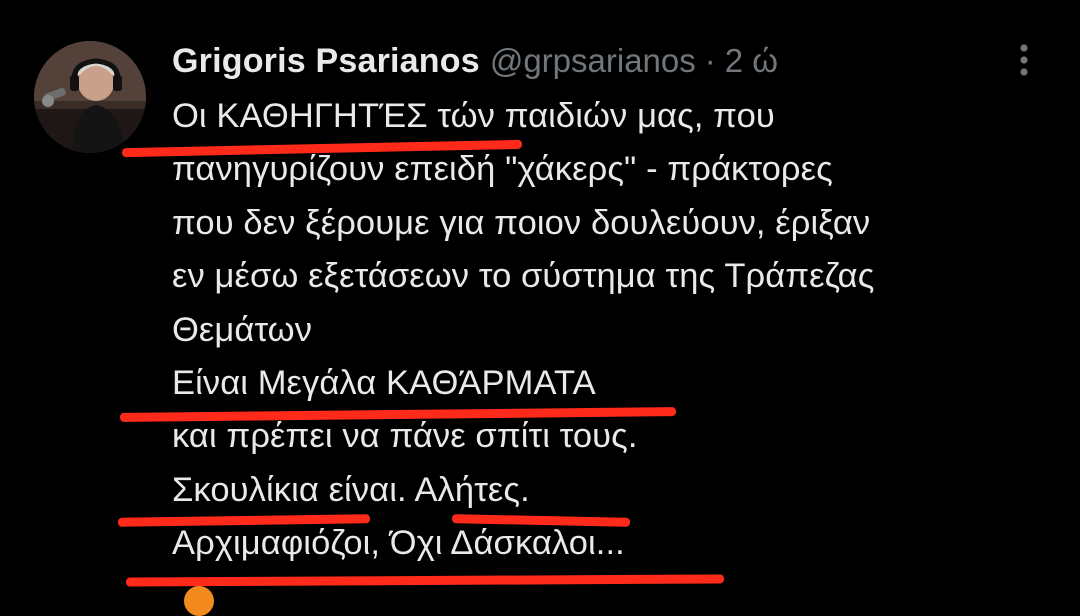 The width and height of the screenshot is (1080, 616). Describe the element at coordinates (326, 61) in the screenshot. I see `author-name: Grigoris Psarianos` at that location.